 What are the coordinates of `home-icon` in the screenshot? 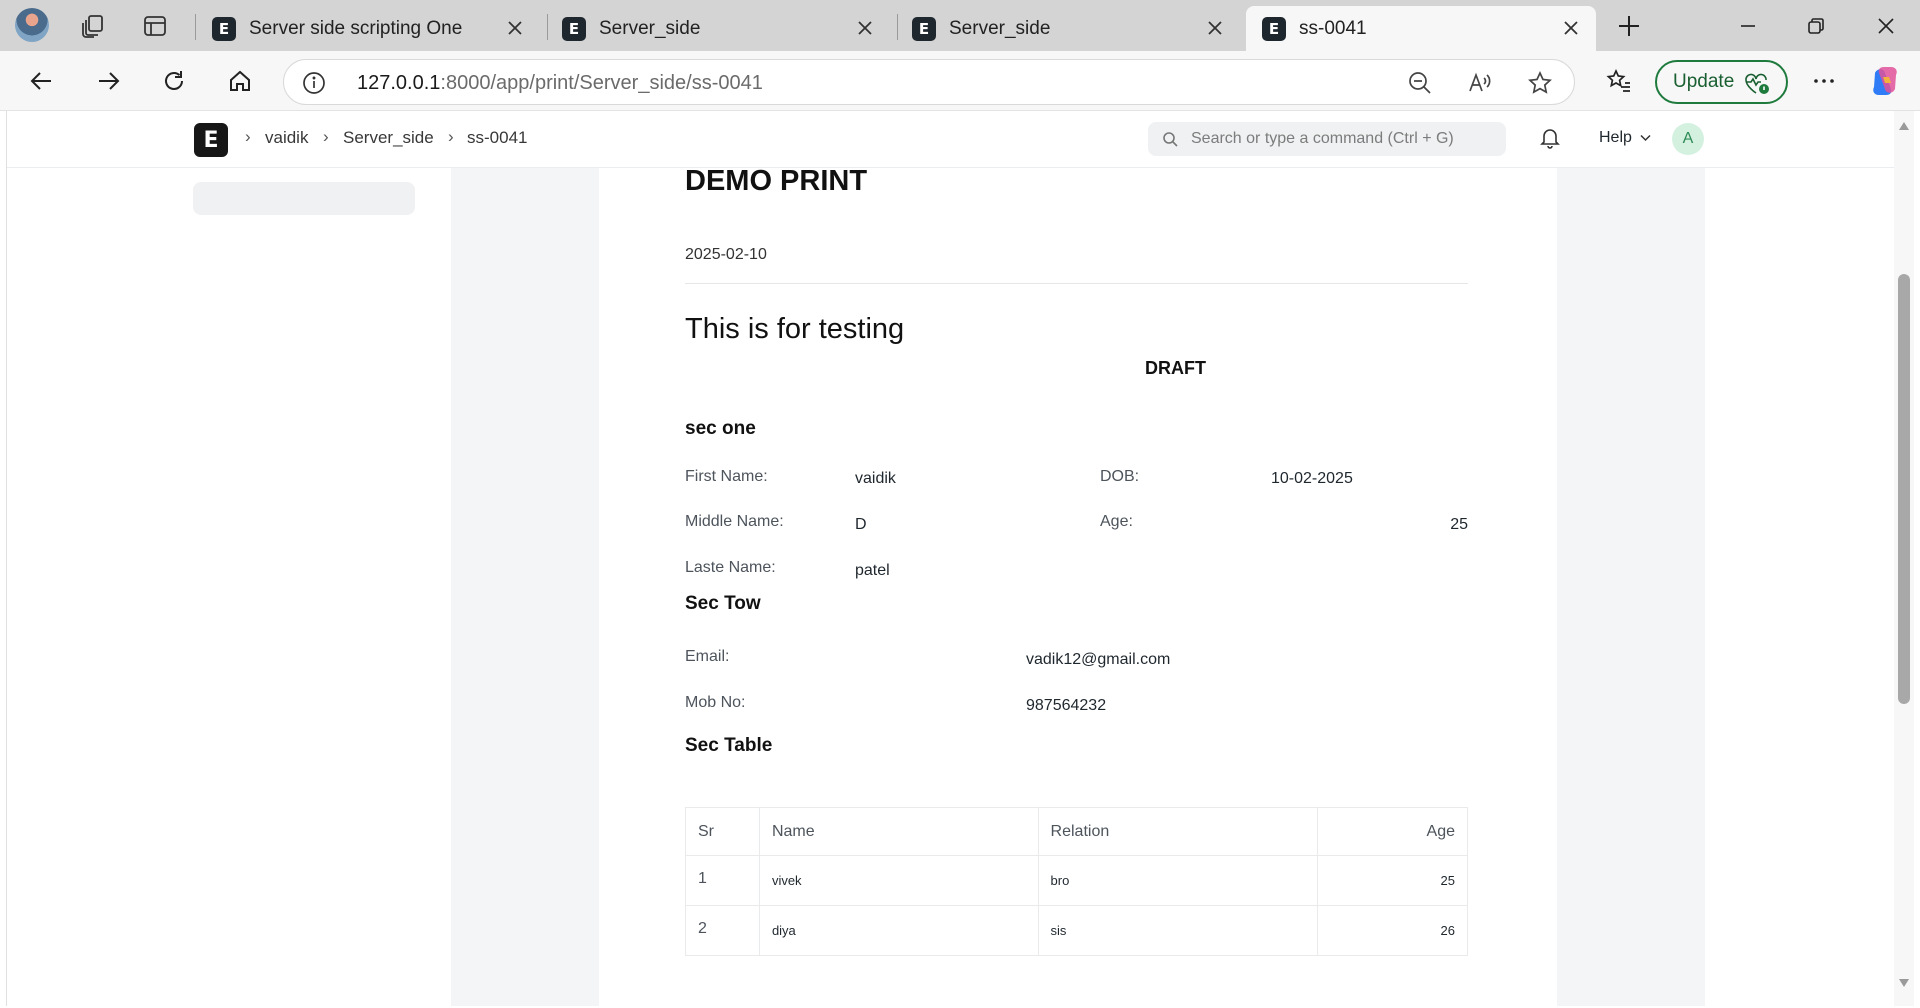 It's located at (240, 81).